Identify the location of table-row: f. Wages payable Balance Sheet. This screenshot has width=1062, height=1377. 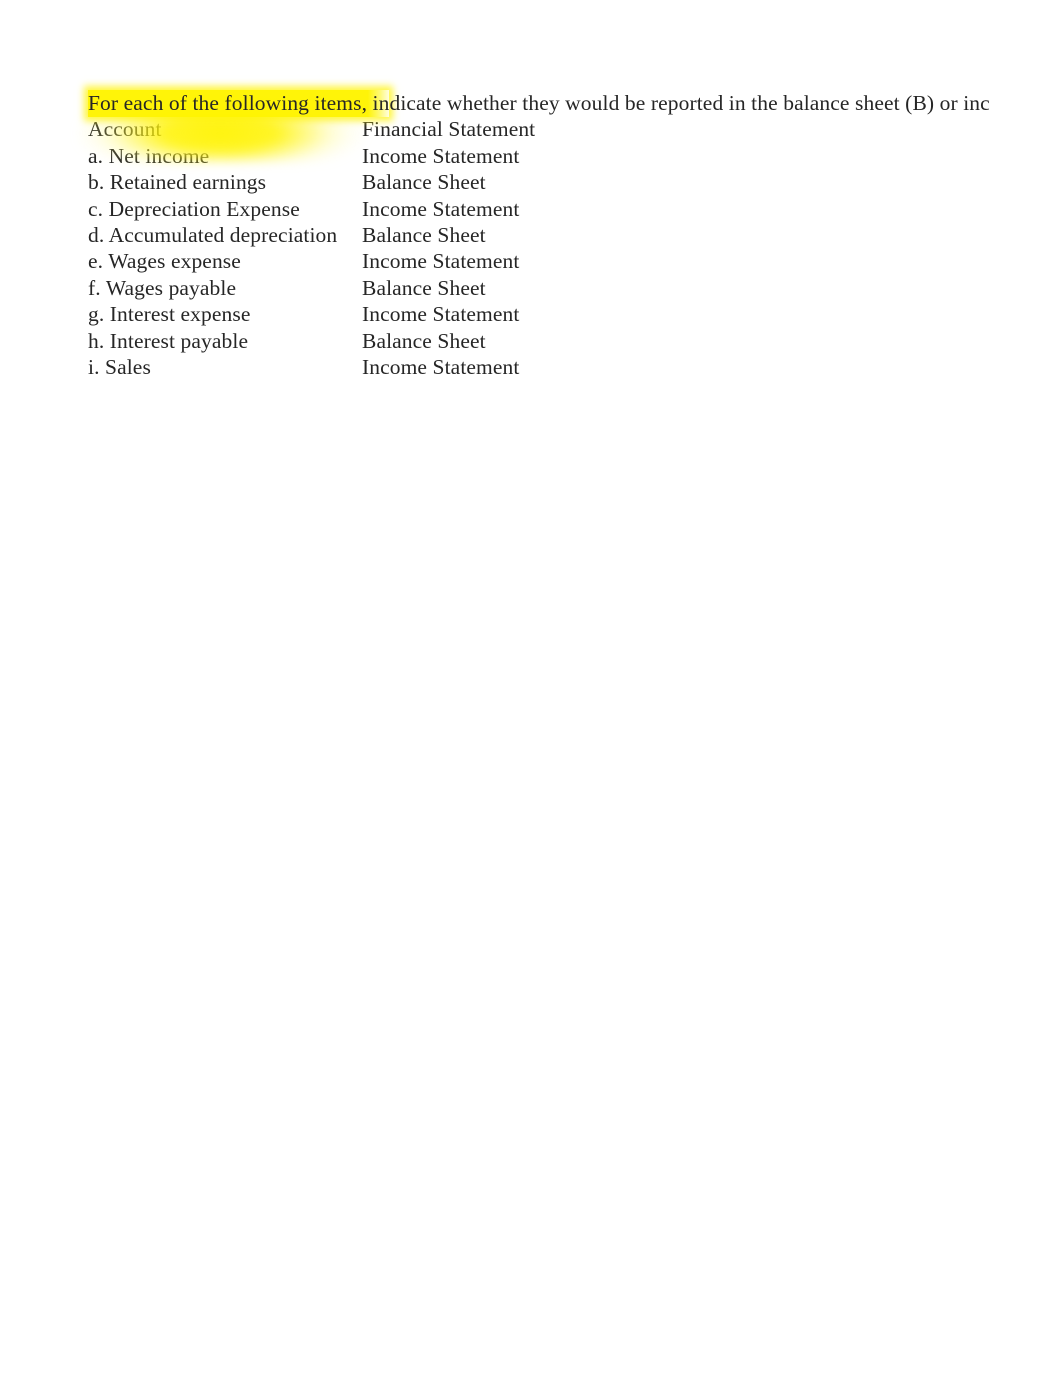
(563, 288).